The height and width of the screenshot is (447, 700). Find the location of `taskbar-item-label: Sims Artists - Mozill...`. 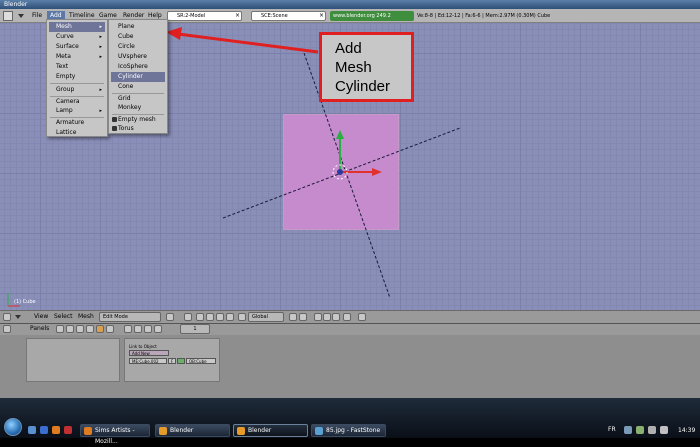

taskbar-item-label: Sims Artists - Mozill... is located at coordinates (115, 436).